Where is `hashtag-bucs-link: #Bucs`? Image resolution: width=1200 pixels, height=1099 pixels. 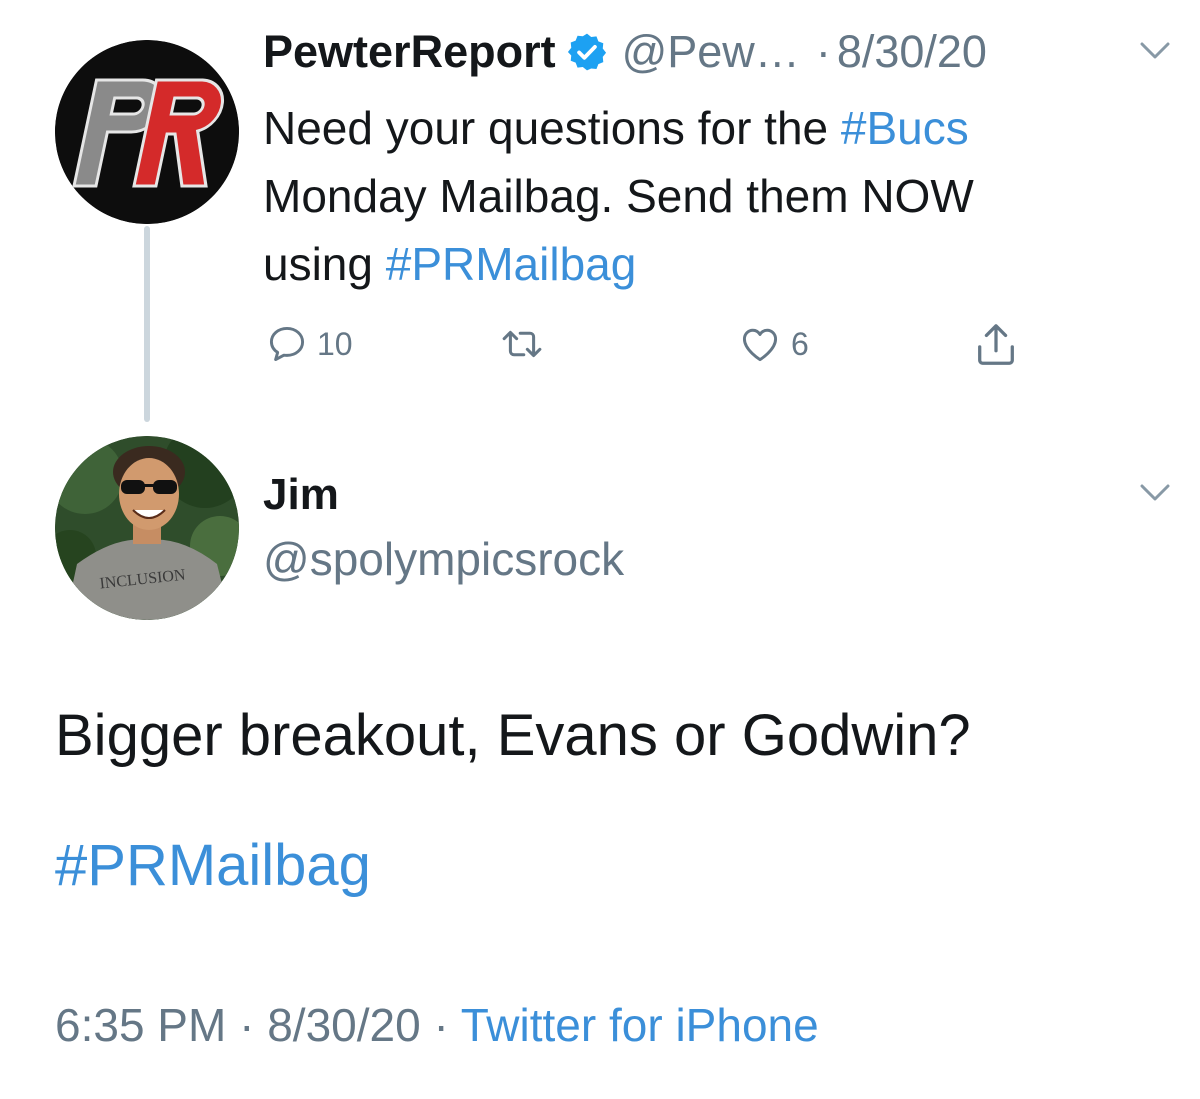
hashtag-bucs-link: #Bucs is located at coordinates (905, 128).